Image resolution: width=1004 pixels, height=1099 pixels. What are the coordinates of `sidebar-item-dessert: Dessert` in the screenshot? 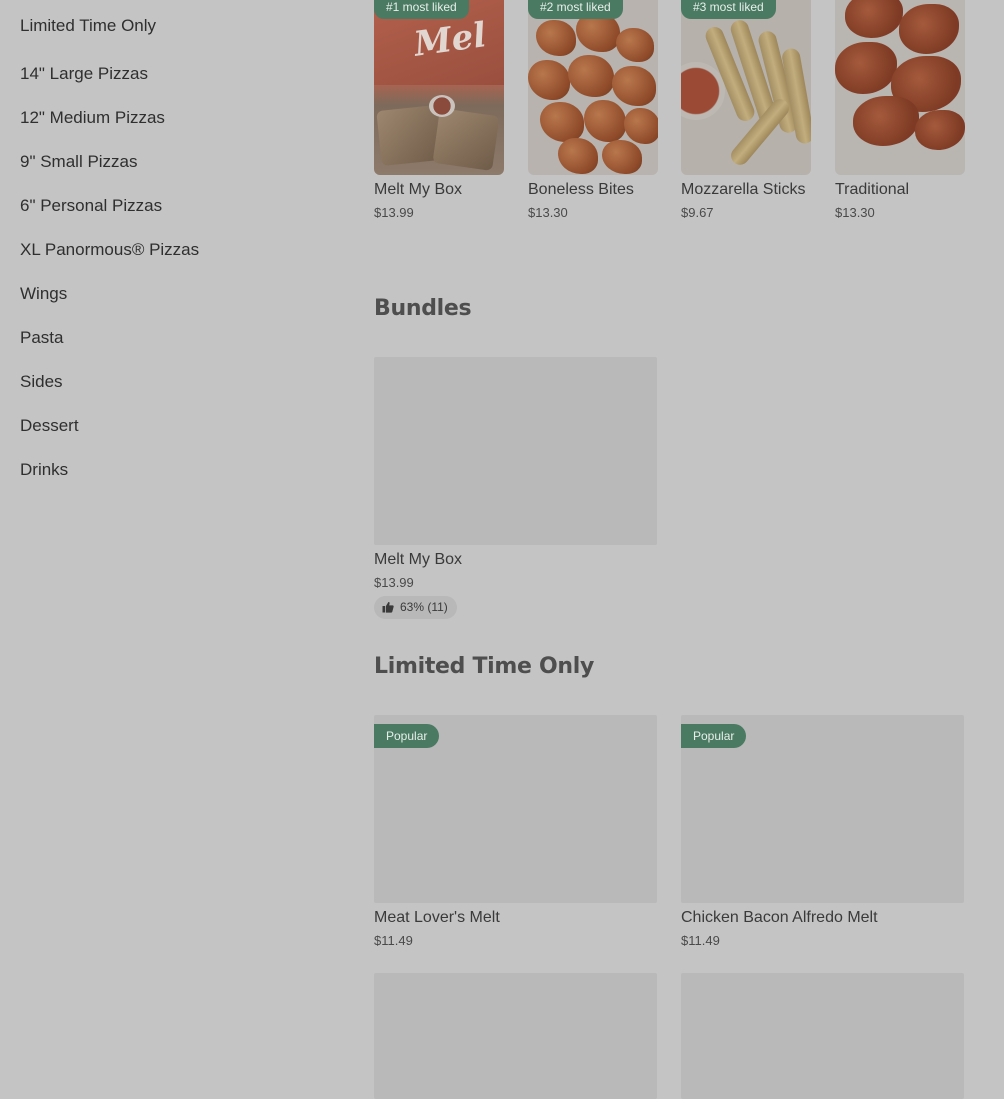 It's located at (170, 422).